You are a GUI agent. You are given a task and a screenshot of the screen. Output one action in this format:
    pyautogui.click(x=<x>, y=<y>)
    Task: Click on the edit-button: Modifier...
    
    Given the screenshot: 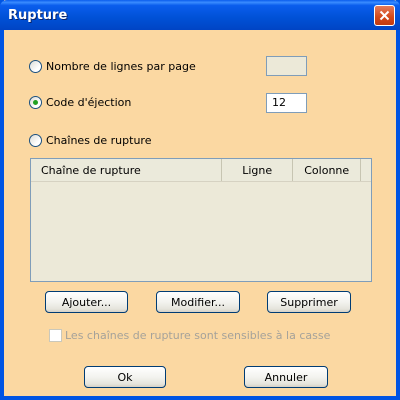 What is the action you would take?
    pyautogui.click(x=198, y=302)
    